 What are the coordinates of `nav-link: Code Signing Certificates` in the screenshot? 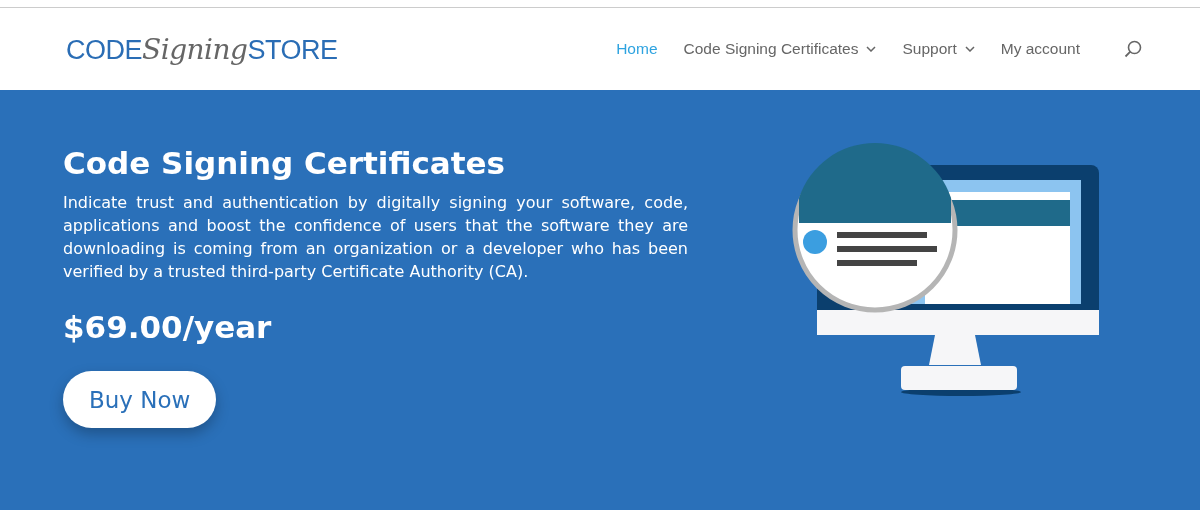 It's located at (780, 49).